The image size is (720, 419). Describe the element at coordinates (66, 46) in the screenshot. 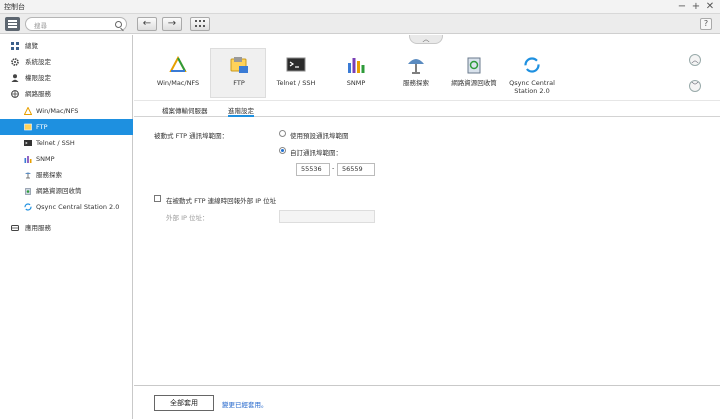

I see `sidebar-item-overview: 總覽` at that location.